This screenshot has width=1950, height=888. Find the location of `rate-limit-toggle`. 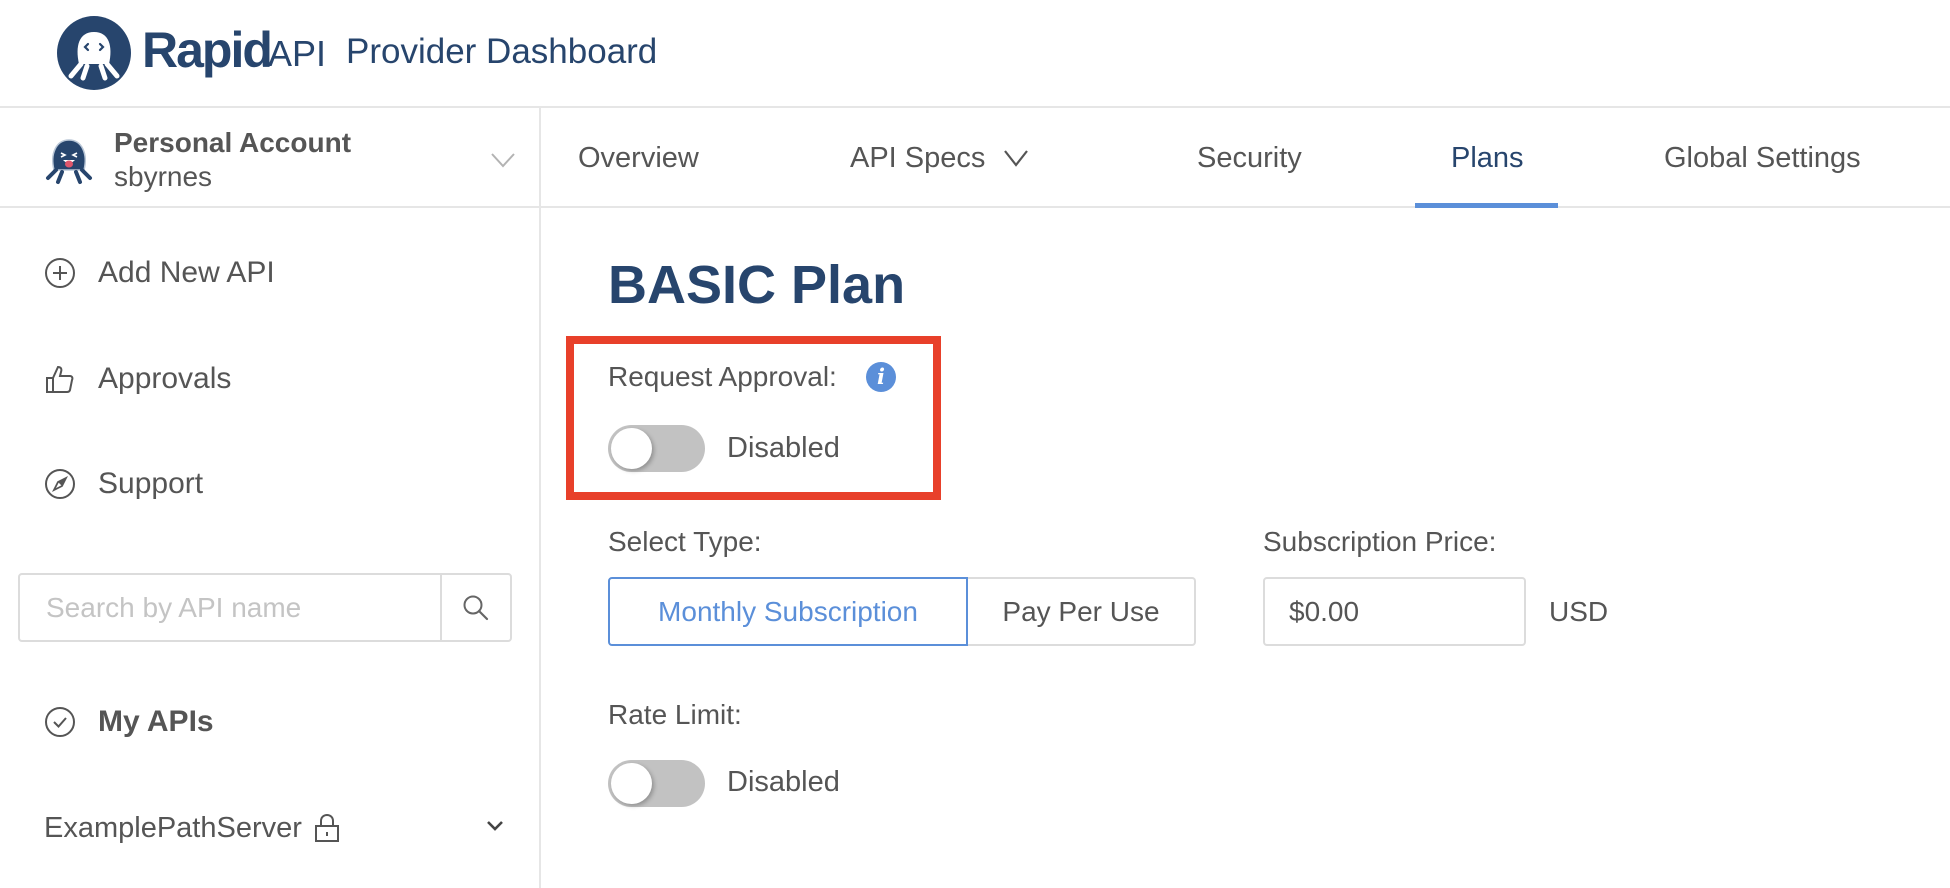

rate-limit-toggle is located at coordinates (656, 783).